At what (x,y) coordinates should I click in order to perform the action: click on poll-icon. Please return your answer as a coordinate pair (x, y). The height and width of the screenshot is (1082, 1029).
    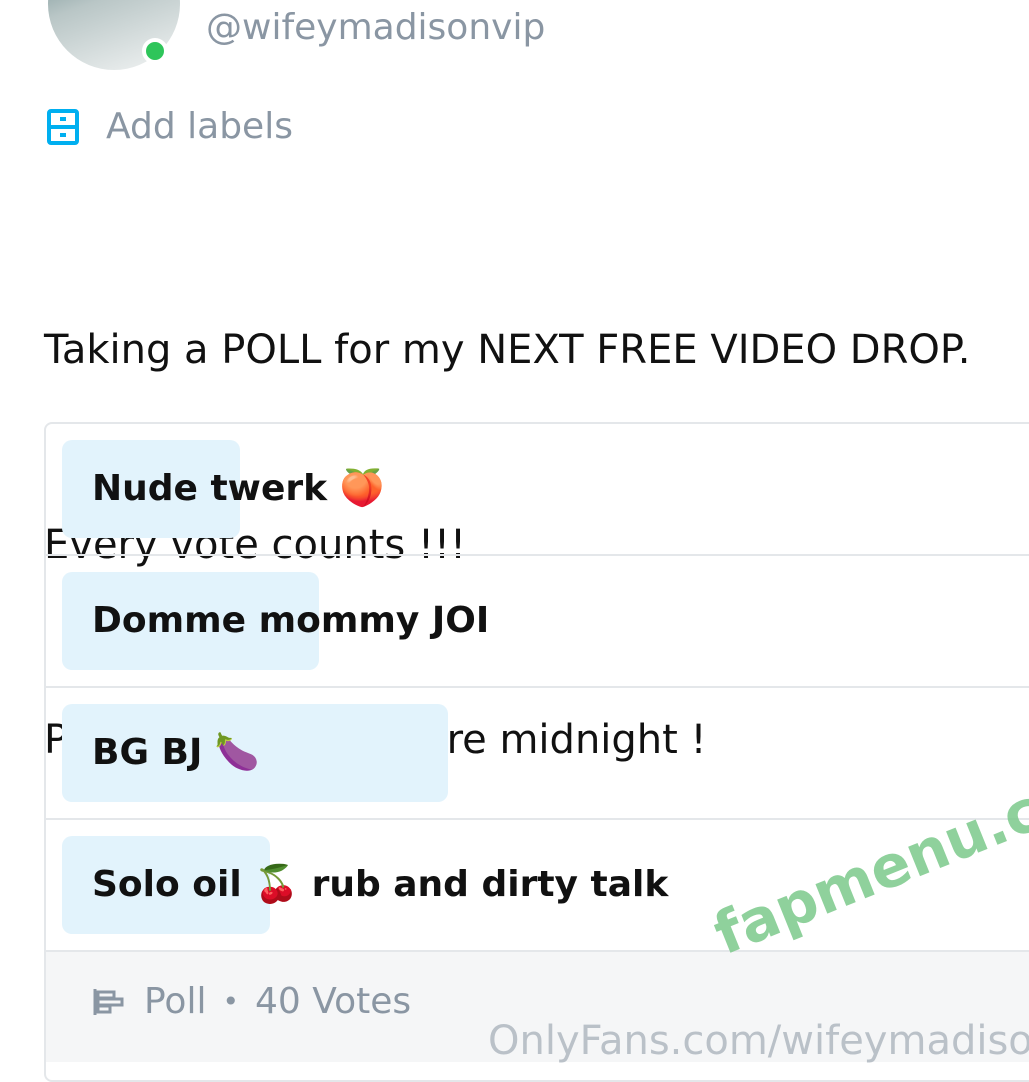
    Looking at the image, I should click on (108, 1002).